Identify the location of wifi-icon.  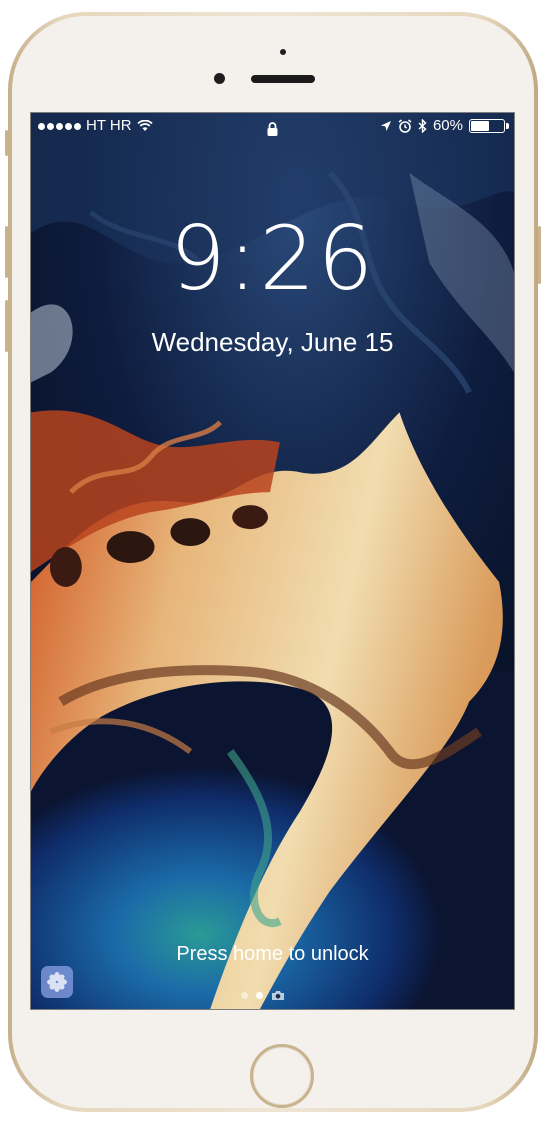
(144, 125).